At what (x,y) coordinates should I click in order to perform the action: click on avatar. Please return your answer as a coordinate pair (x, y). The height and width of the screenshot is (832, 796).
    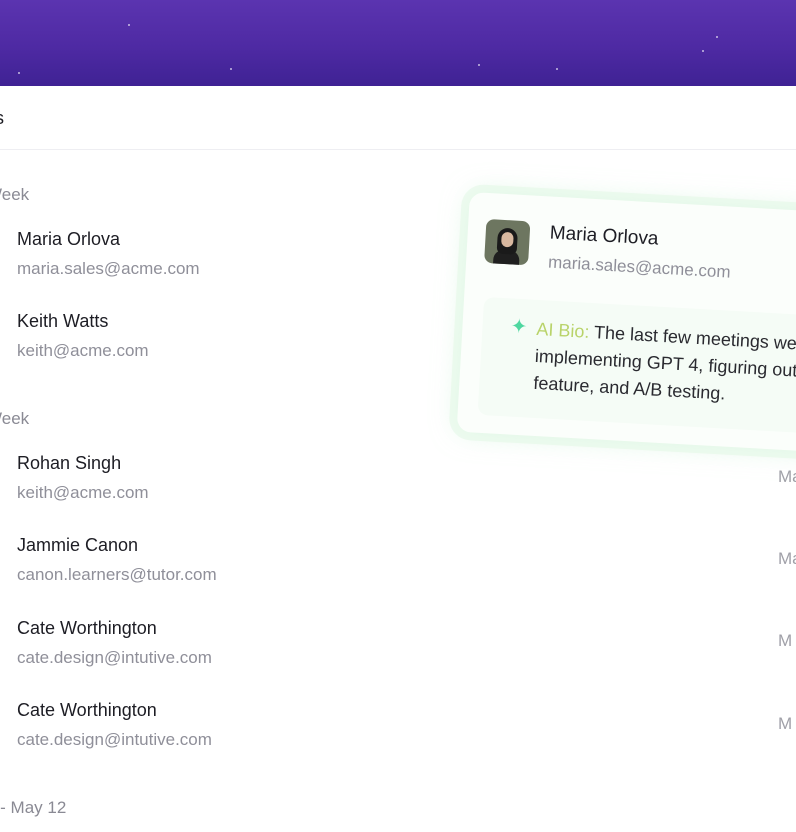
    Looking at the image, I should click on (507, 242).